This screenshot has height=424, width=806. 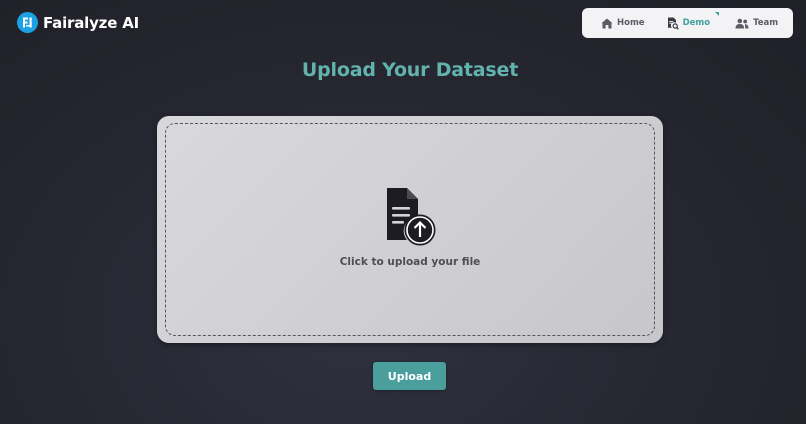 What do you see at coordinates (717, 13) in the screenshot?
I see `active-indicator` at bounding box center [717, 13].